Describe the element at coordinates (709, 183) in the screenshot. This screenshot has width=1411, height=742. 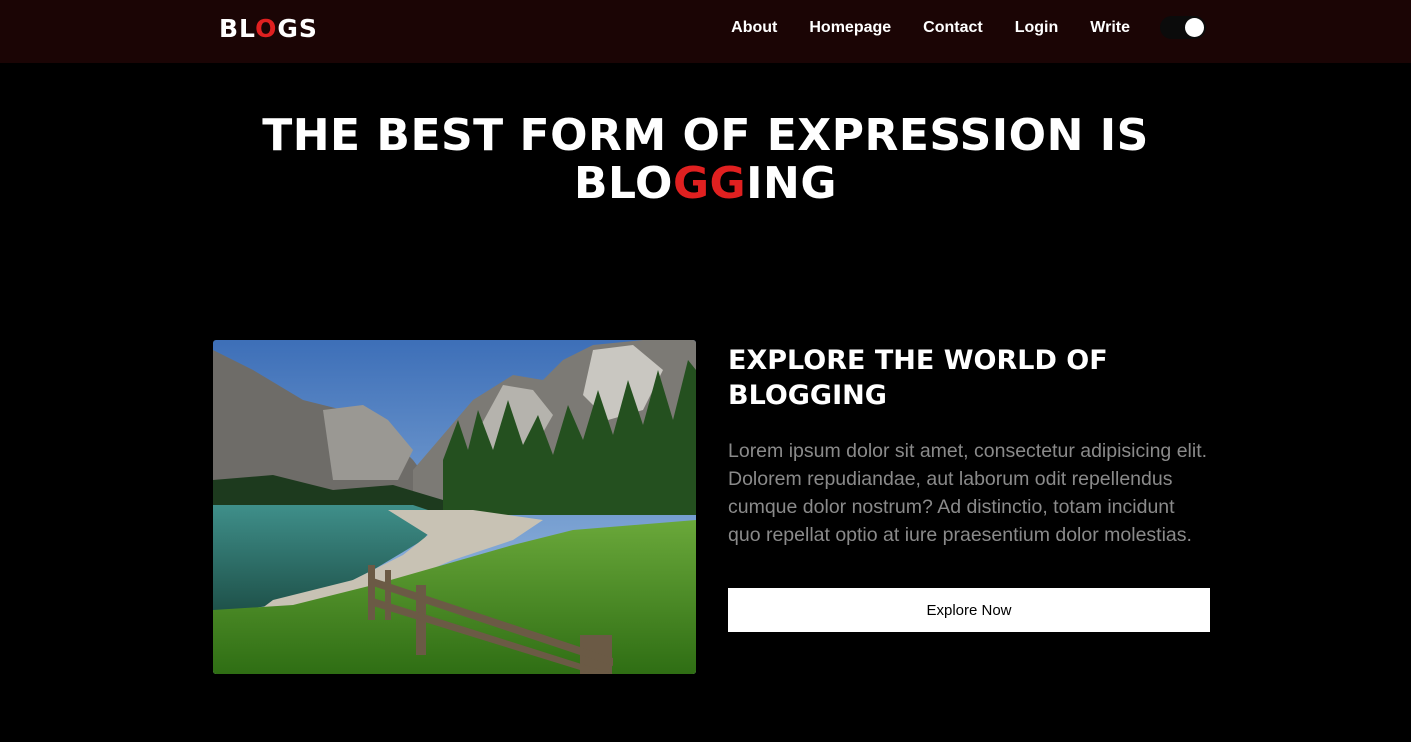
I see `hero-word-accent: GG` at that location.